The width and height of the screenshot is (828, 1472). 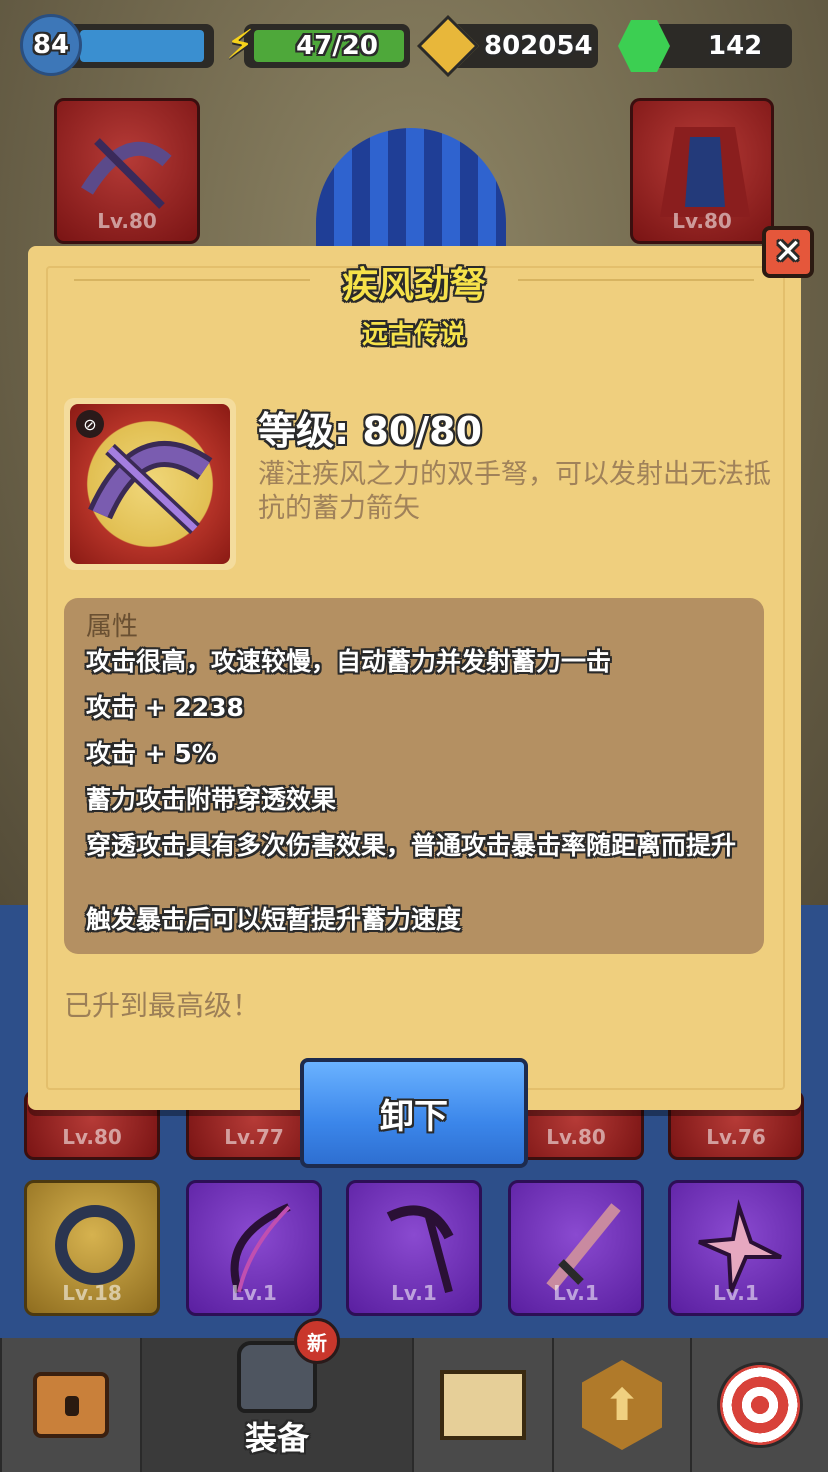 What do you see at coordinates (240, 45) in the screenshot?
I see `energy-icon: ⚡` at bounding box center [240, 45].